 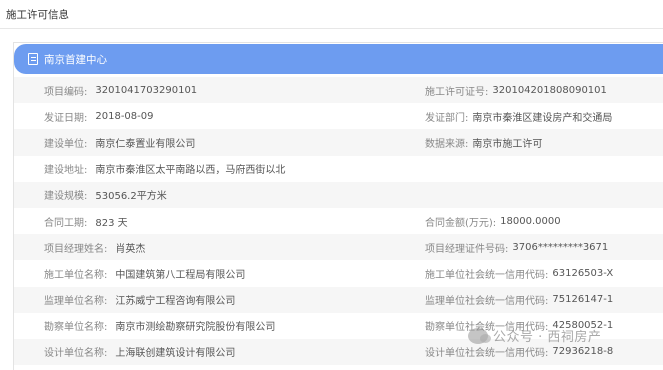 What do you see at coordinates (146, 90) in the screenshot?
I see `field-value: 3201041703290101` at bounding box center [146, 90].